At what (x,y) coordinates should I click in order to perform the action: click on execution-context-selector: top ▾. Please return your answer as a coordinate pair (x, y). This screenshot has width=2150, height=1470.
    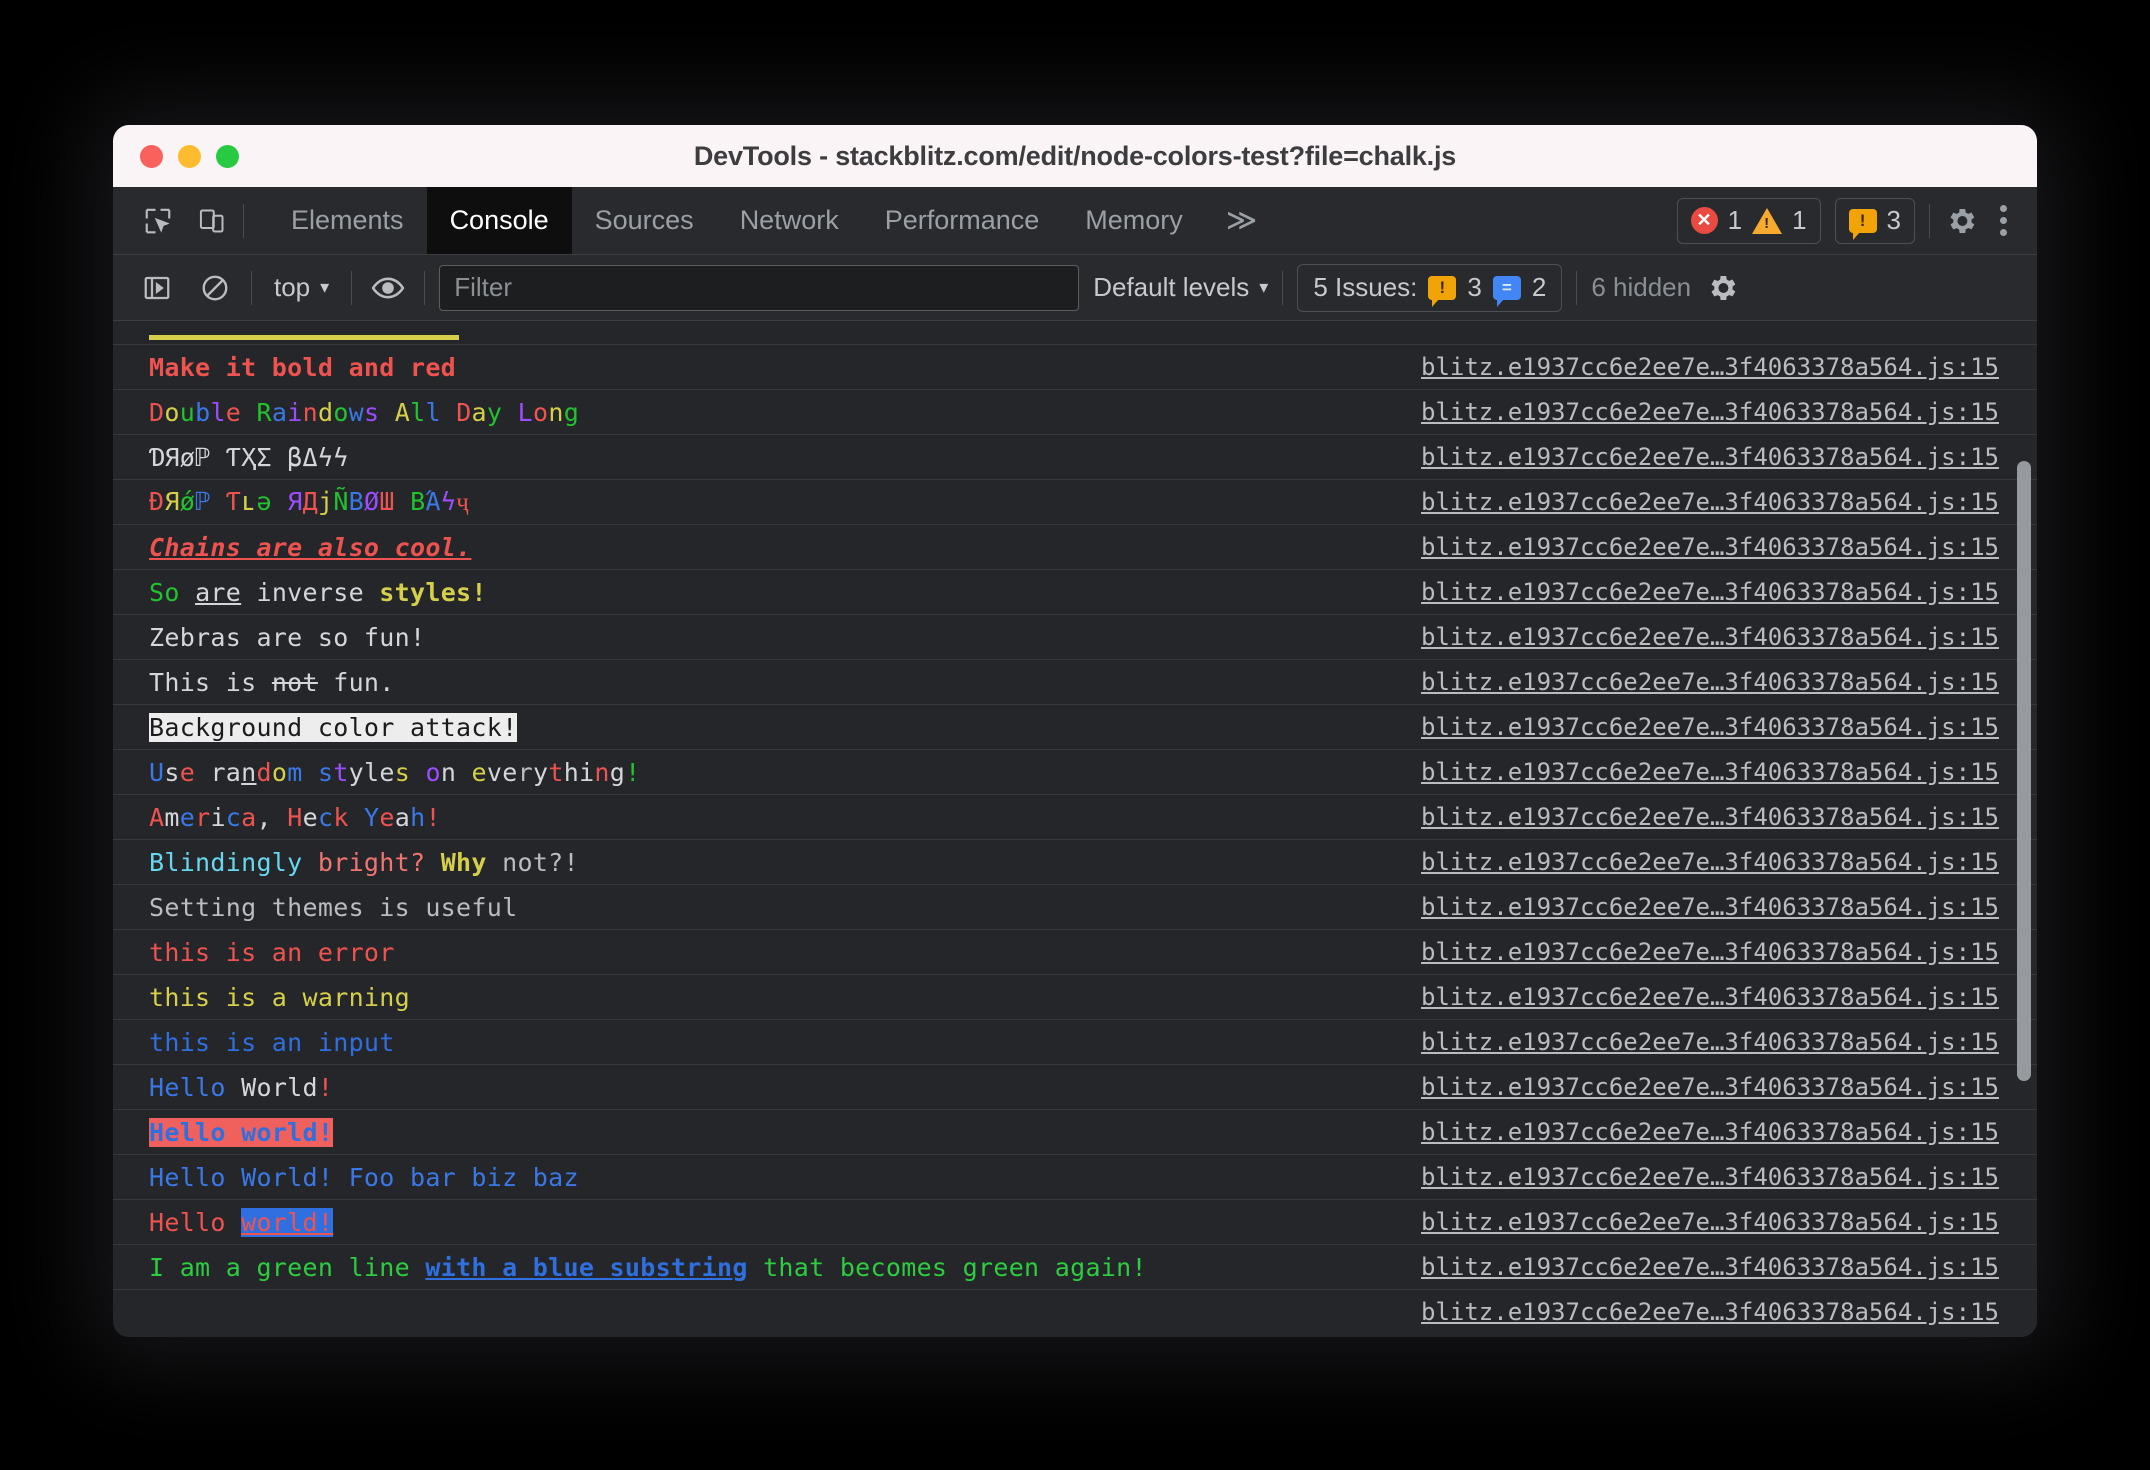
    Looking at the image, I should click on (301, 287).